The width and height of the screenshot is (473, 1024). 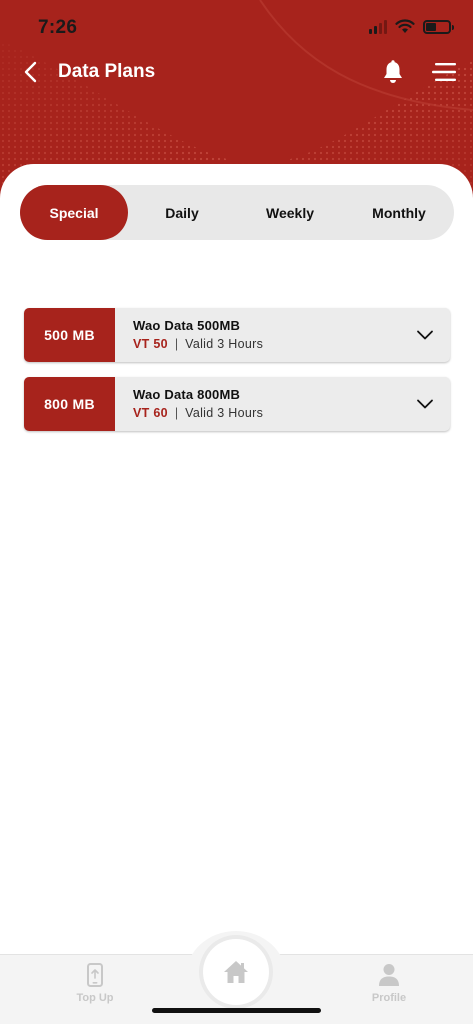 I want to click on plan-name: Wao Data 500MB, so click(x=187, y=325).